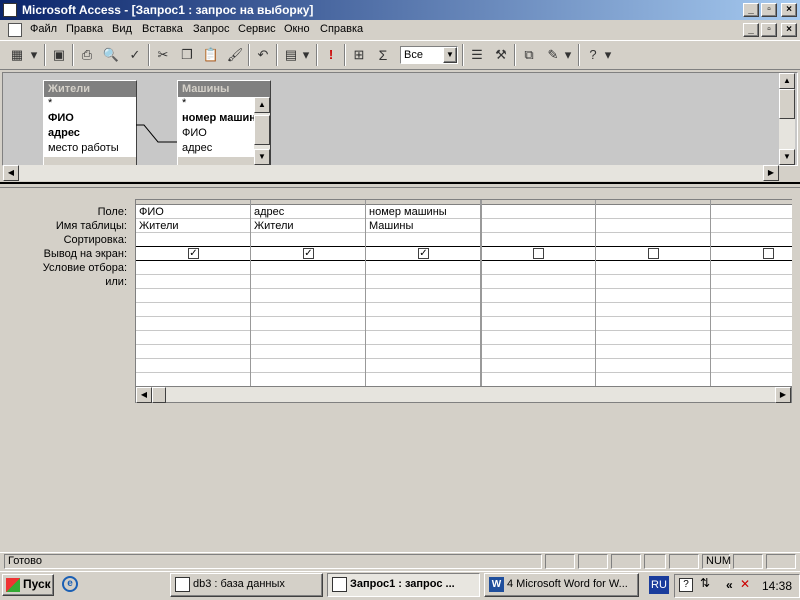  I want to click on grid-table-3: Машины, so click(424, 226).